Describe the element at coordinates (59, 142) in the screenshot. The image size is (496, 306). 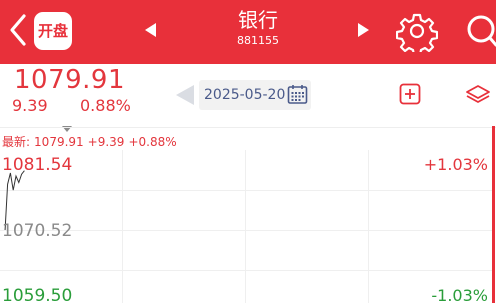
I see `latest-price: 1079.91` at that location.